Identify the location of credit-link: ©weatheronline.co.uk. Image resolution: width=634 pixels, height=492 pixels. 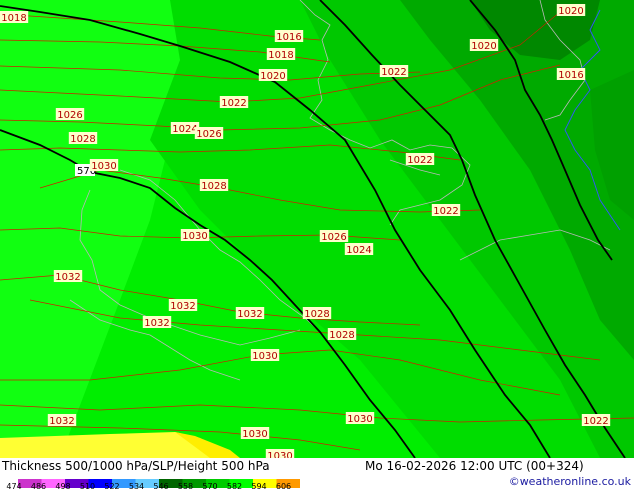
(570, 481).